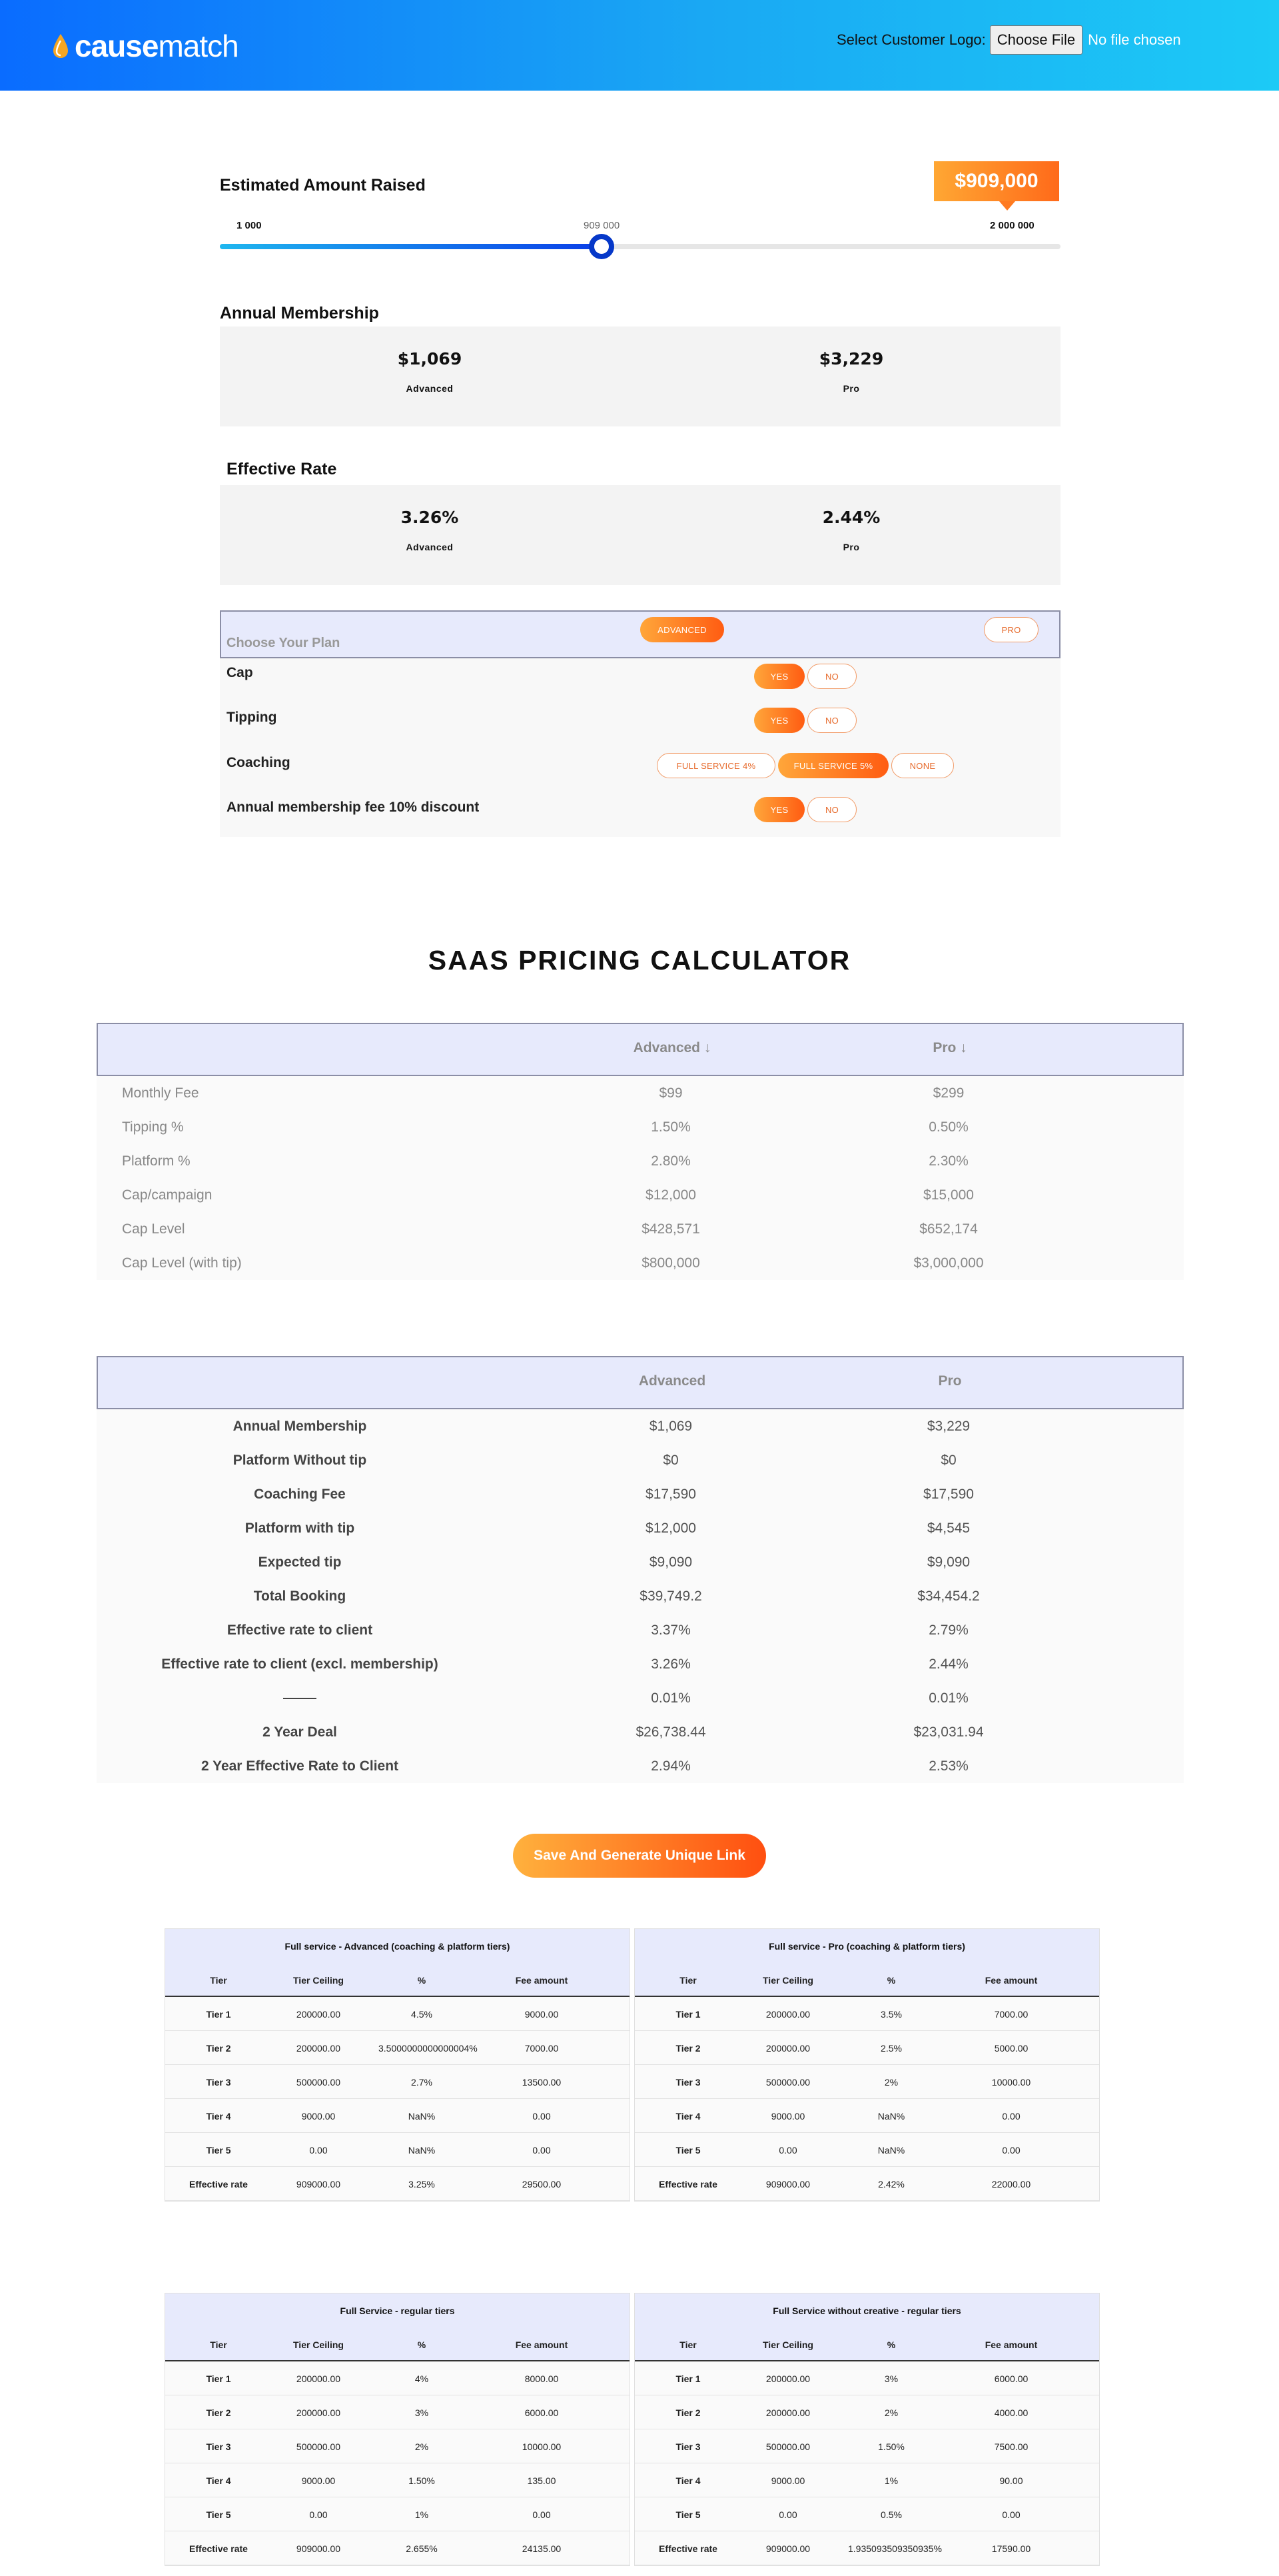 The image size is (1279, 2576). Describe the element at coordinates (1011, 2412) in the screenshot. I see `table-cell: 4000.00` at that location.